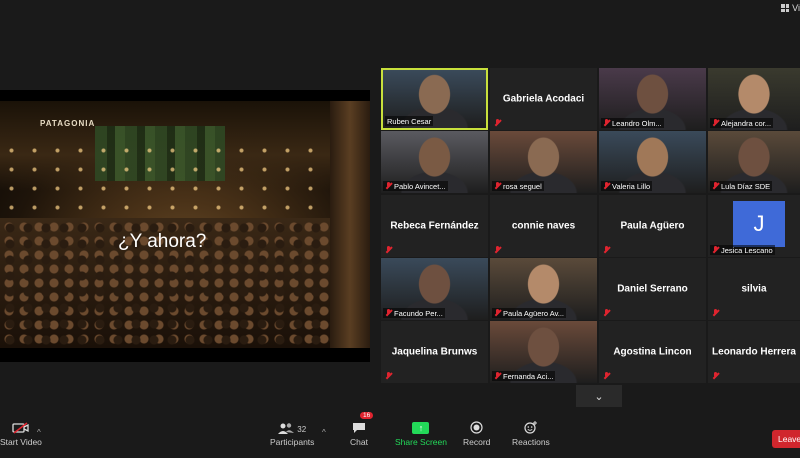 The image size is (800, 458). What do you see at coordinates (434, 99) in the screenshot?
I see `participant-tile: Ruben Cesar` at bounding box center [434, 99].